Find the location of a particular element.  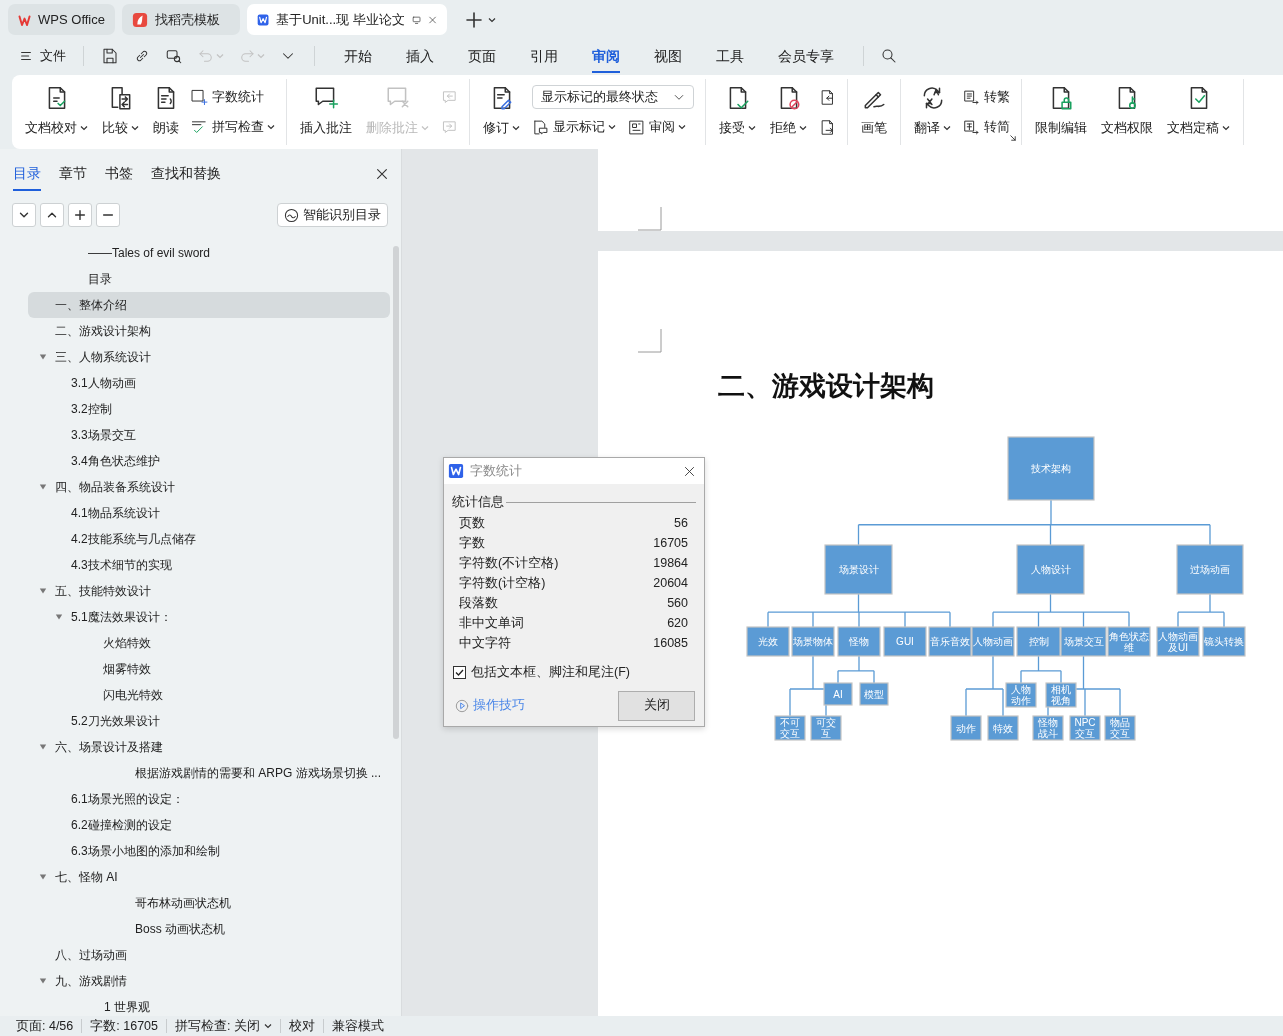

outline-item: 八、过场动画 is located at coordinates (209, 955).